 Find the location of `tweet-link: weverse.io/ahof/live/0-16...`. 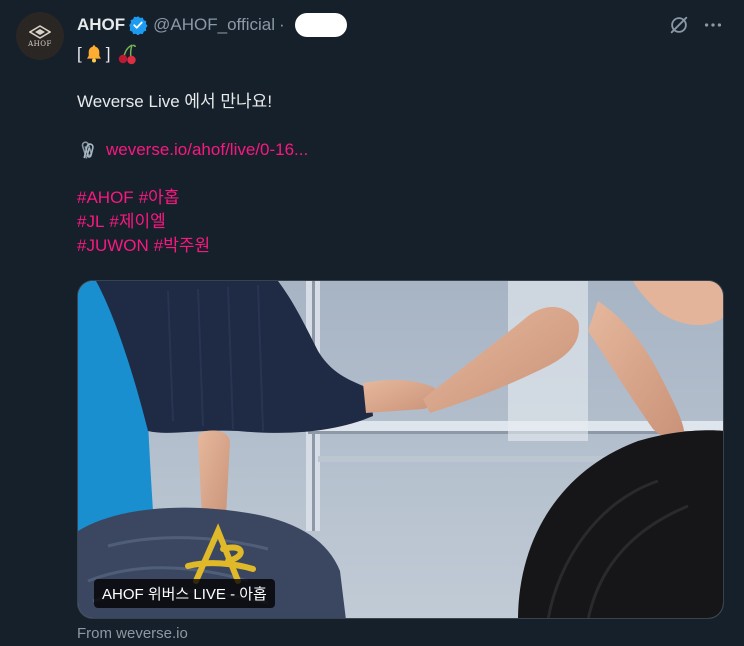

tweet-link: weverse.io/ahof/live/0-16... is located at coordinates (207, 150).